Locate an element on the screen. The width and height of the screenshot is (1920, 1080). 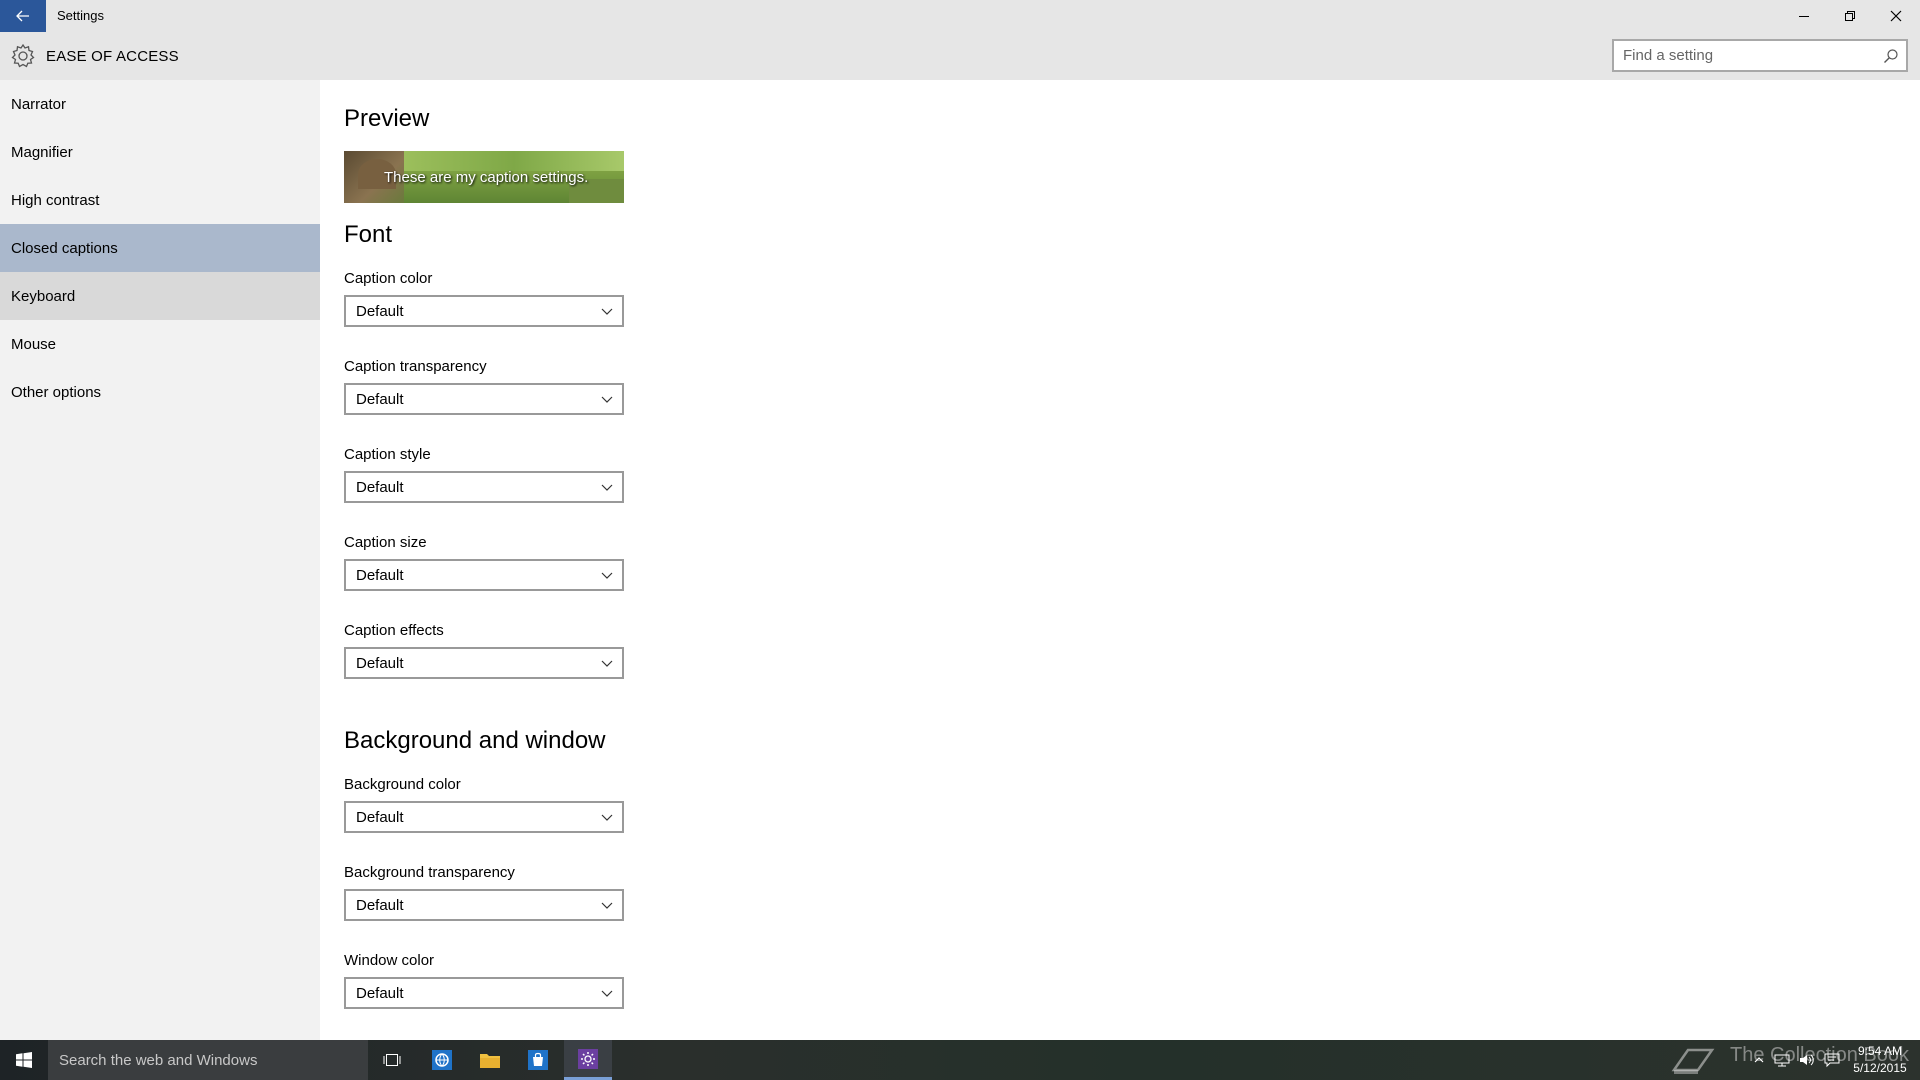
file-explorer-button is located at coordinates (490, 1060).